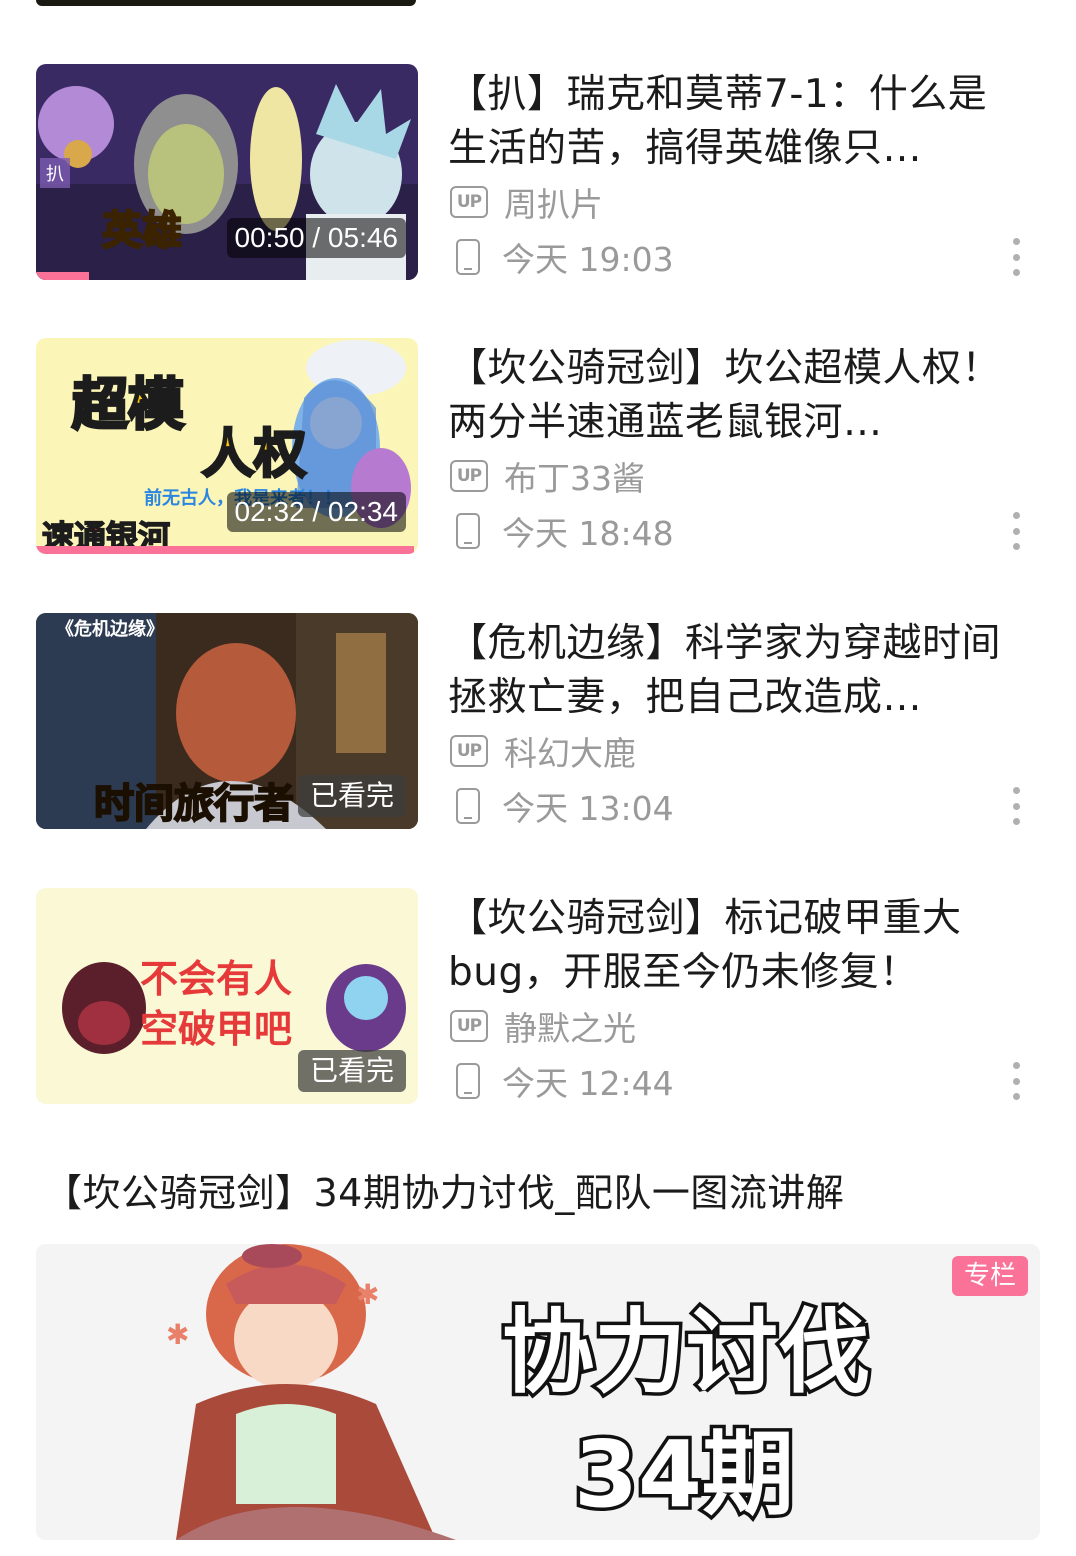 This screenshot has width=1076, height=1556. I want to click on watch-time-row: 今天 13:04, so click(562, 806).